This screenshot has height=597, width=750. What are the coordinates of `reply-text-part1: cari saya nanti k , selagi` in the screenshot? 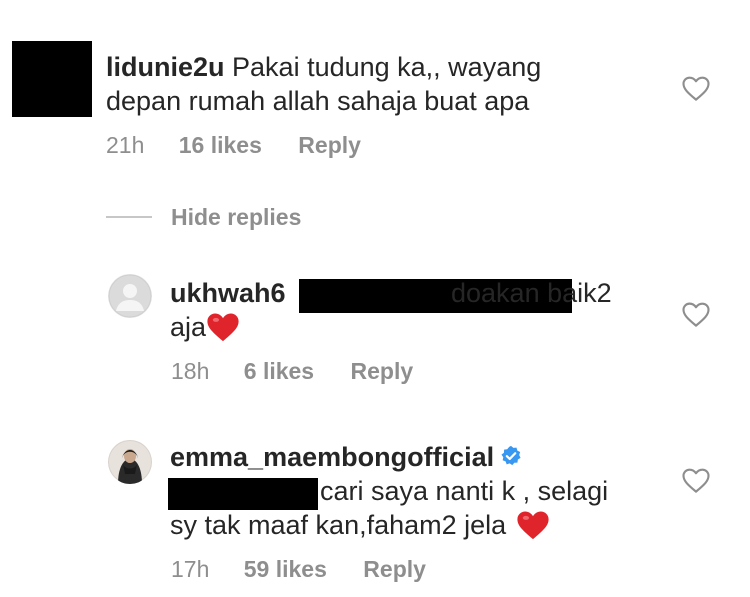 It's located at (464, 491).